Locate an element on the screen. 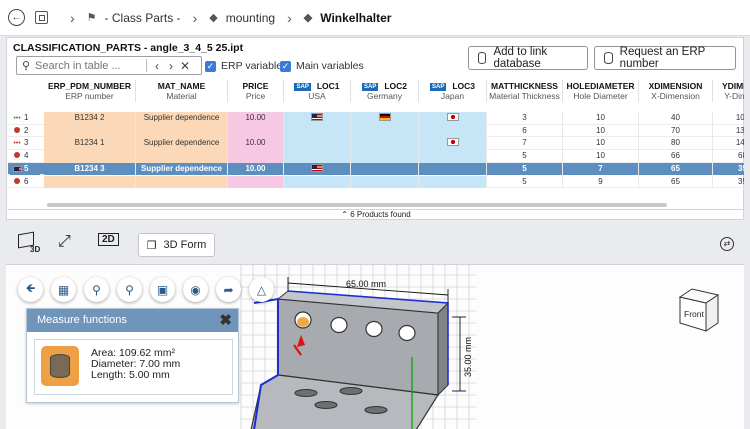 The width and height of the screenshot is (750, 429). cell-erp: B1234 2 is located at coordinates (90, 118).